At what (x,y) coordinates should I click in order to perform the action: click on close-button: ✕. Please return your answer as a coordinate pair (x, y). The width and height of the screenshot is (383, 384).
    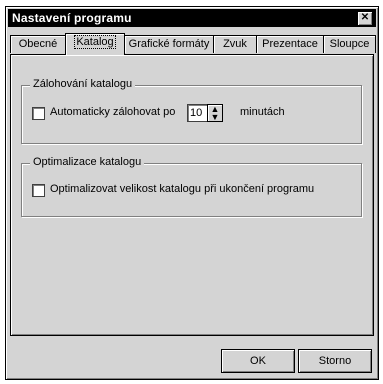
    Looking at the image, I should click on (365, 18).